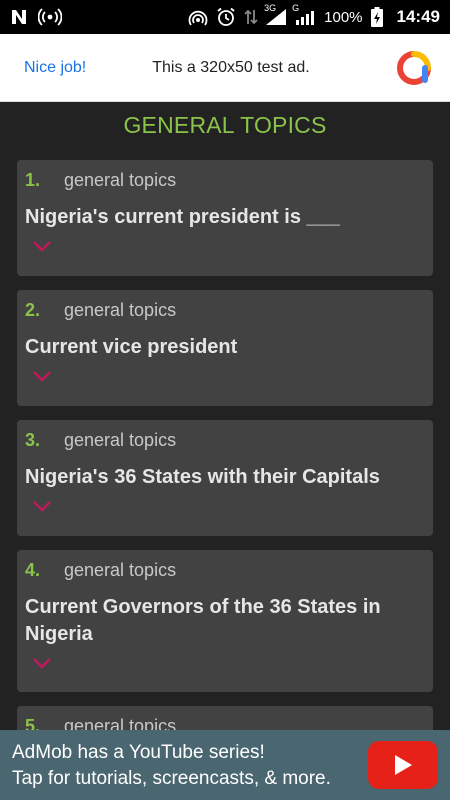  What do you see at coordinates (131, 347) in the screenshot?
I see `item-title: Current vice president` at bounding box center [131, 347].